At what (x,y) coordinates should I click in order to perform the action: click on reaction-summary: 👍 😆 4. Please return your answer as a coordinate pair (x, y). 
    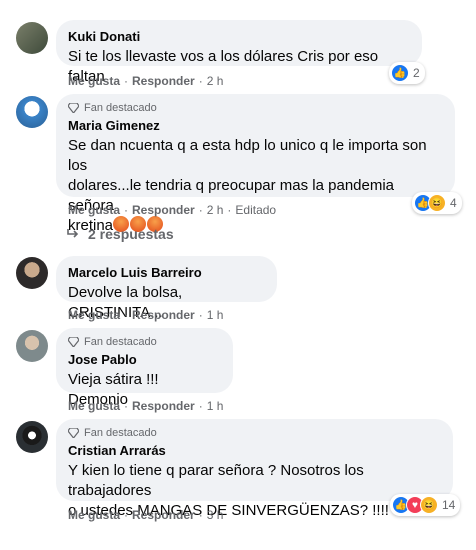
    Looking at the image, I should click on (437, 203).